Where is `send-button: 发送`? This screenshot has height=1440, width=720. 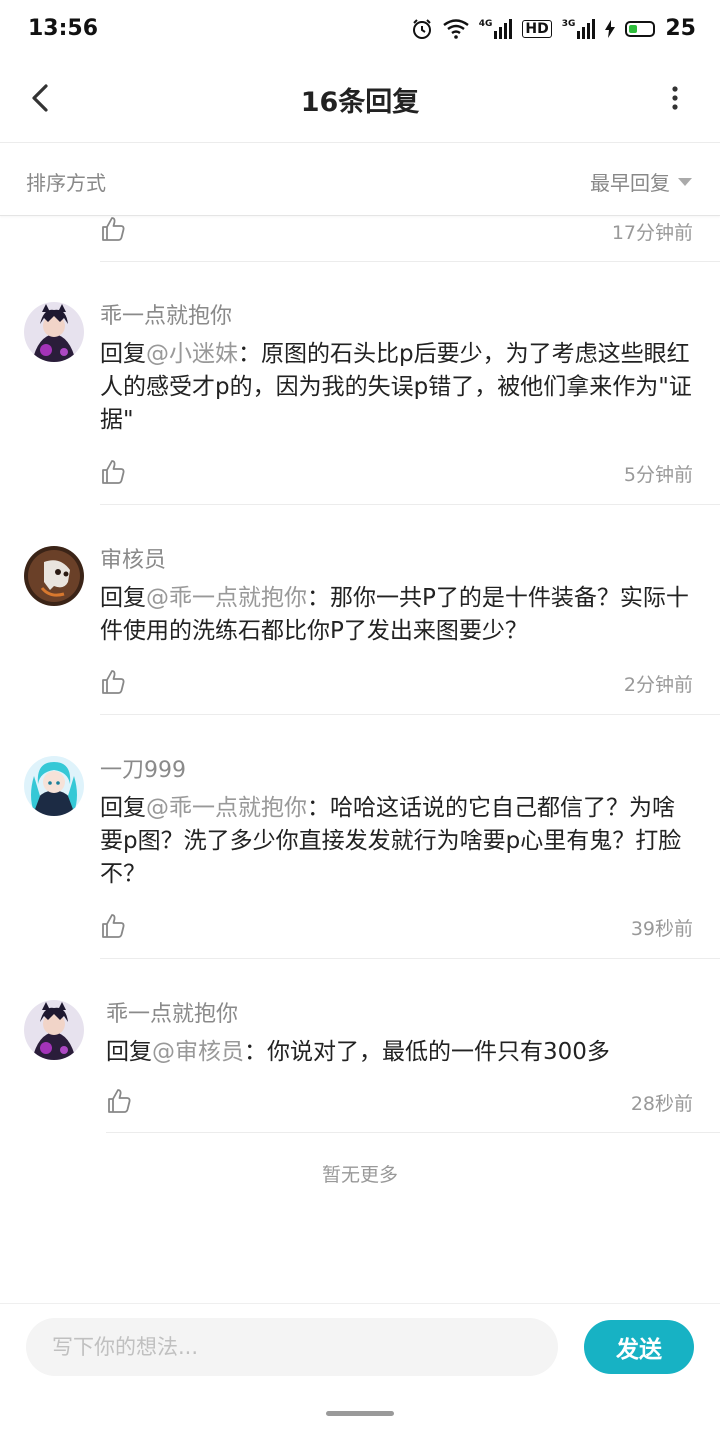
send-button: 发送 is located at coordinates (639, 1347).